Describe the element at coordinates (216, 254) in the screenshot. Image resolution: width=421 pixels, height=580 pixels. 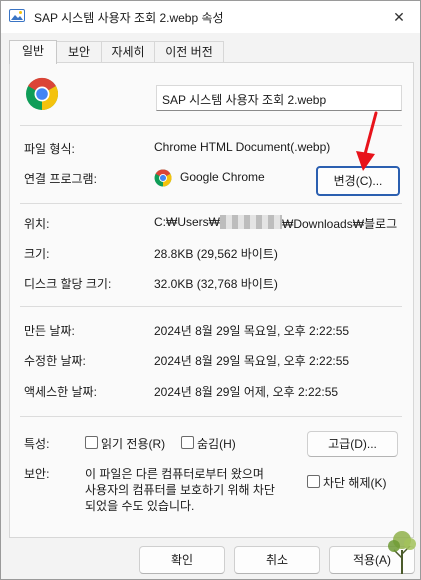
I see `size-value: 28.8KB (29,562 바이트)` at that location.